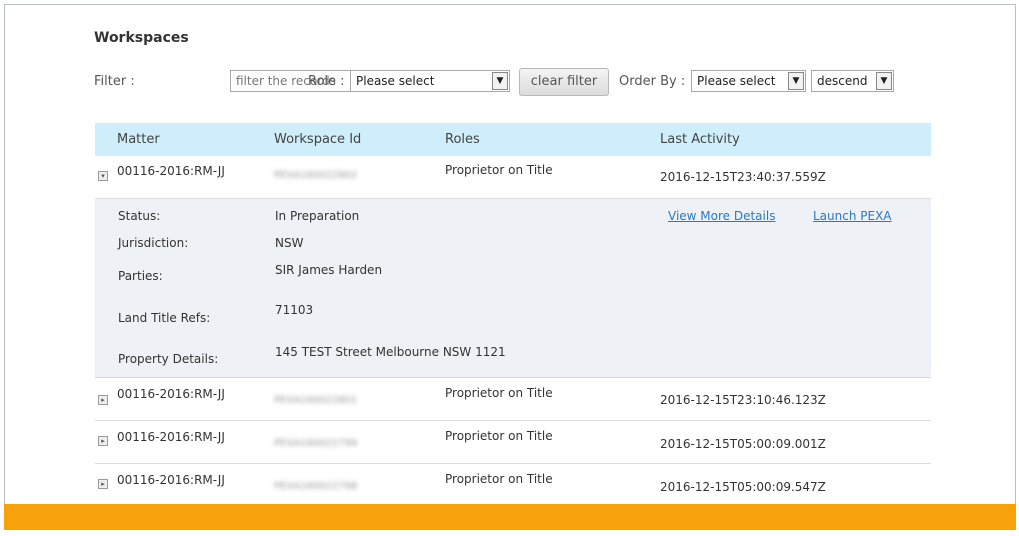  I want to click on parties-label: Parties:, so click(140, 276).